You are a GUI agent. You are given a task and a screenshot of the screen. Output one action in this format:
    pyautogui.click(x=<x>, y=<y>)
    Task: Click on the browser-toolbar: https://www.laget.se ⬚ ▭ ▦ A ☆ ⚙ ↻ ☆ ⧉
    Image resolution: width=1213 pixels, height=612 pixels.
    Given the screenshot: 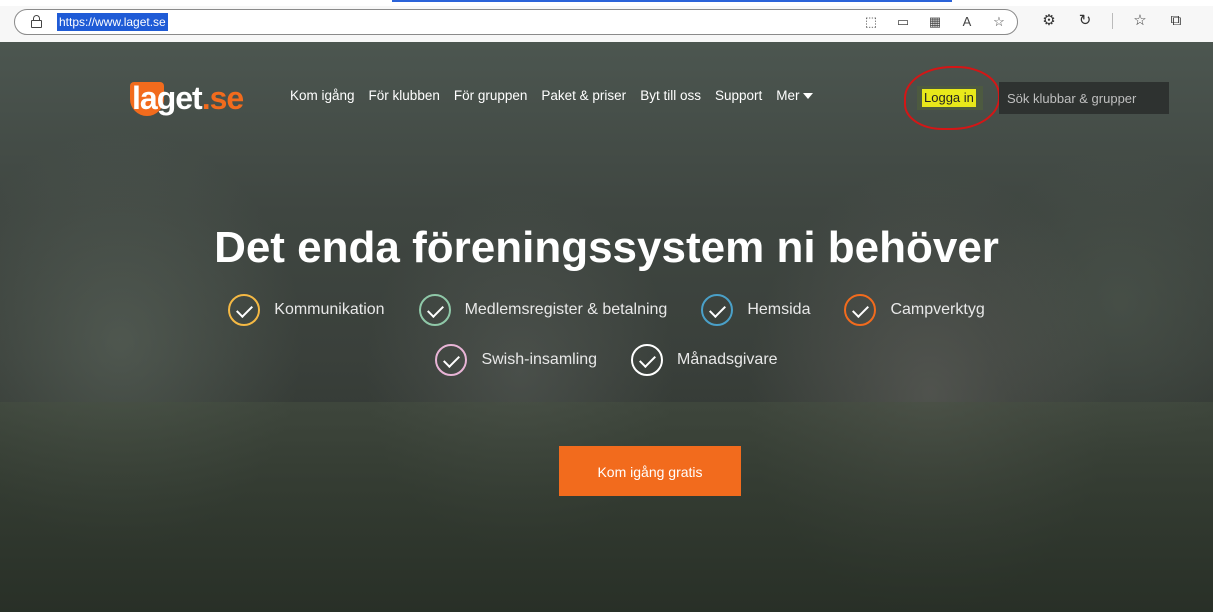 What is the action you would take?
    pyautogui.click(x=606, y=21)
    